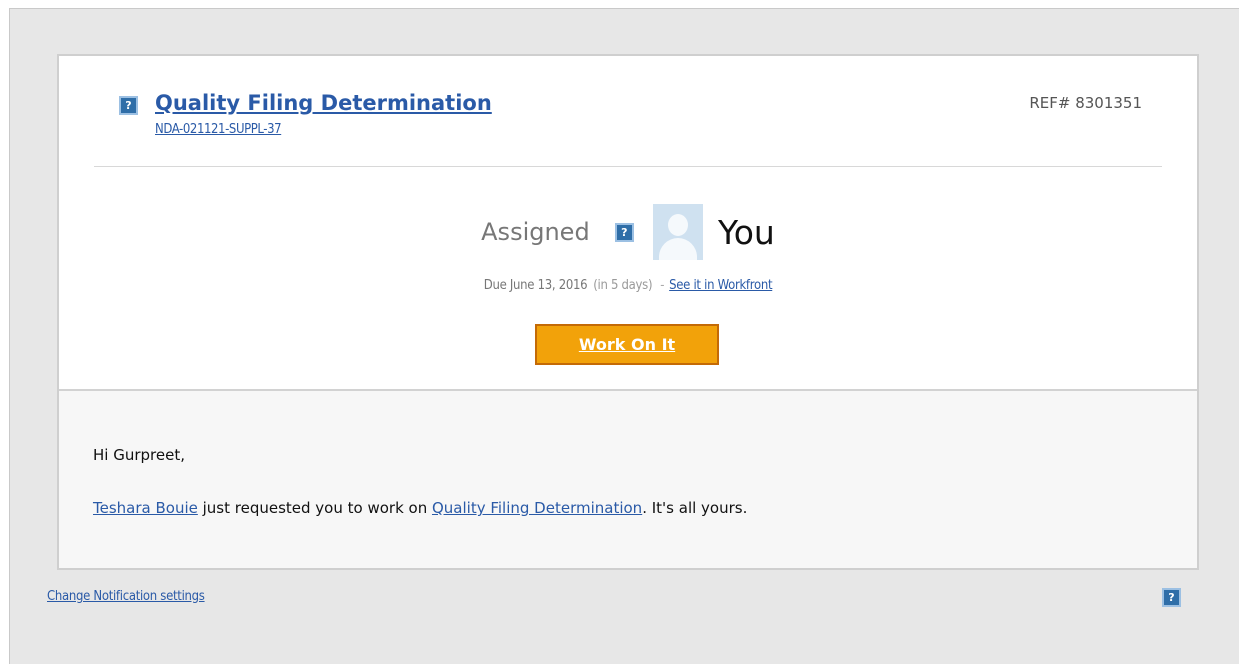 The height and width of the screenshot is (664, 1239). I want to click on greeting-text: Hi Gurpreet,, so click(139, 455).